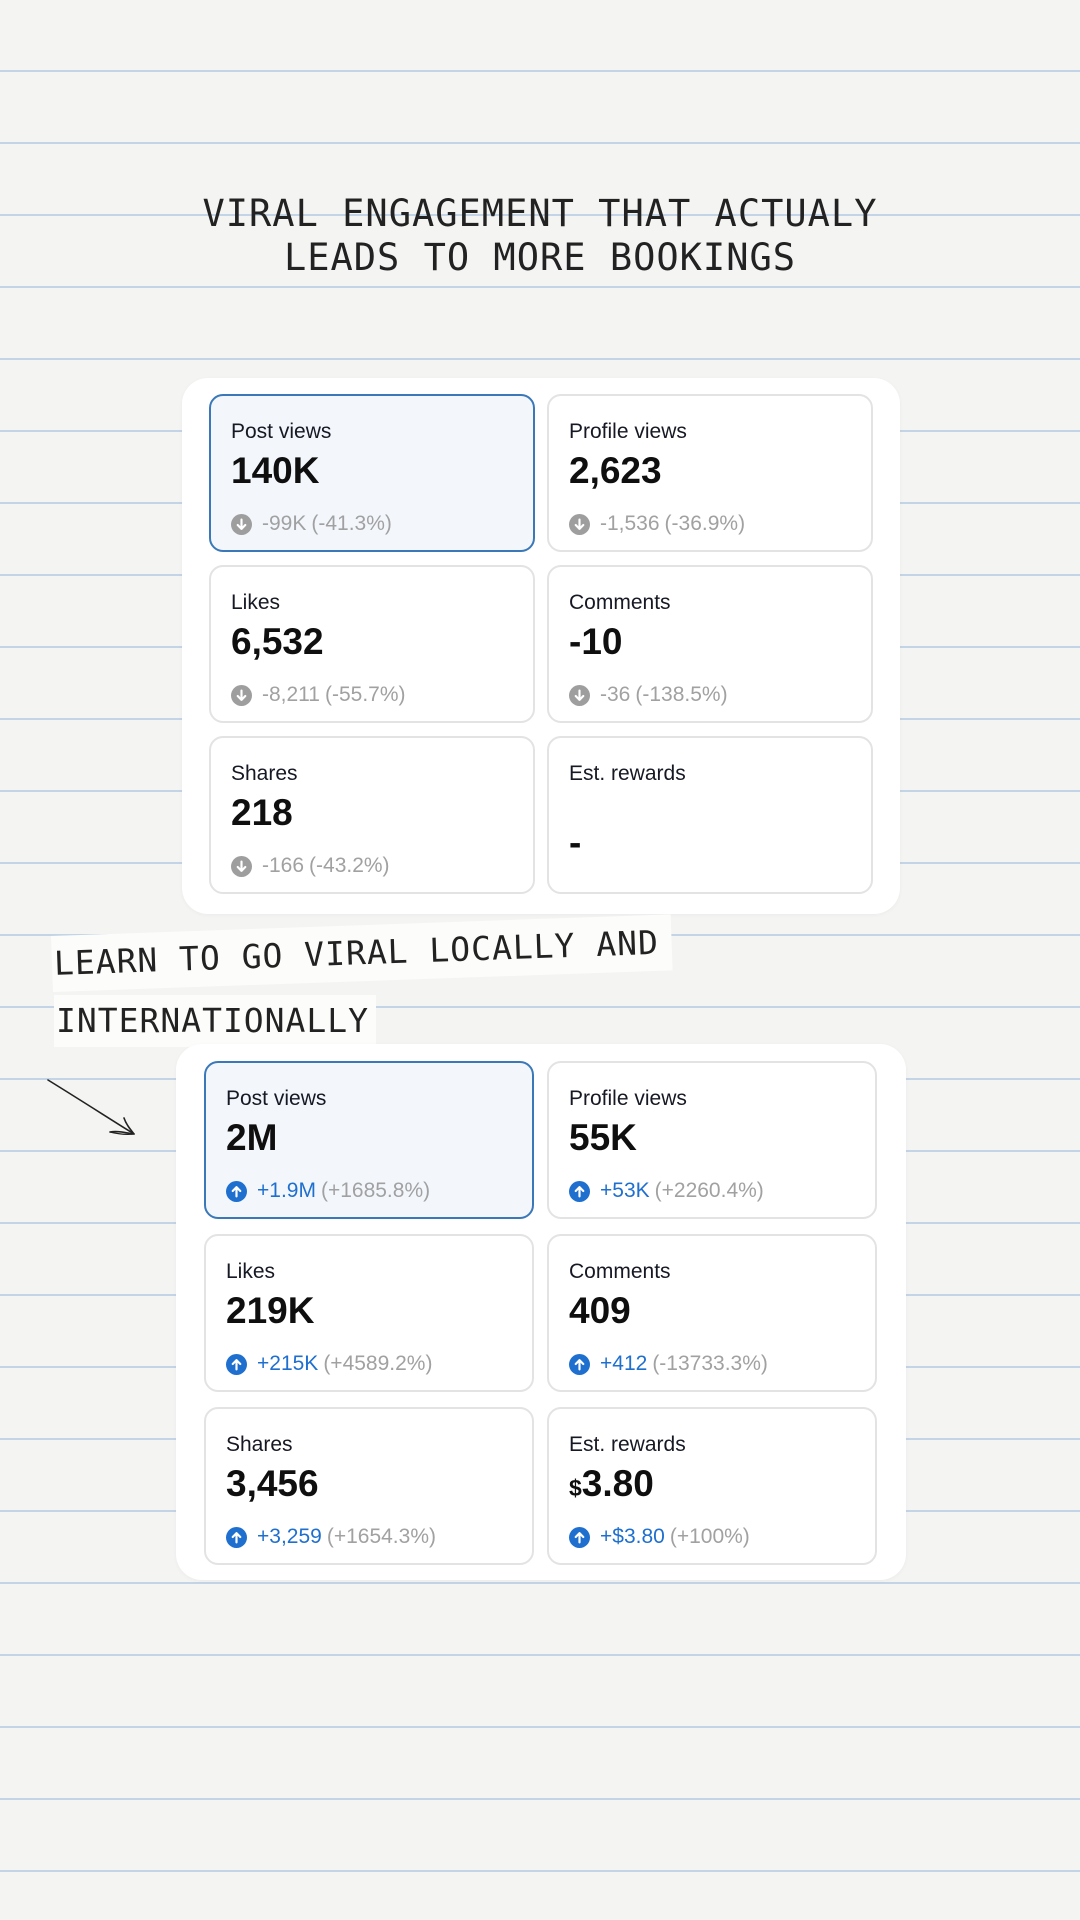 The width and height of the screenshot is (1080, 1920). I want to click on stat-value: 55K, so click(603, 1137).